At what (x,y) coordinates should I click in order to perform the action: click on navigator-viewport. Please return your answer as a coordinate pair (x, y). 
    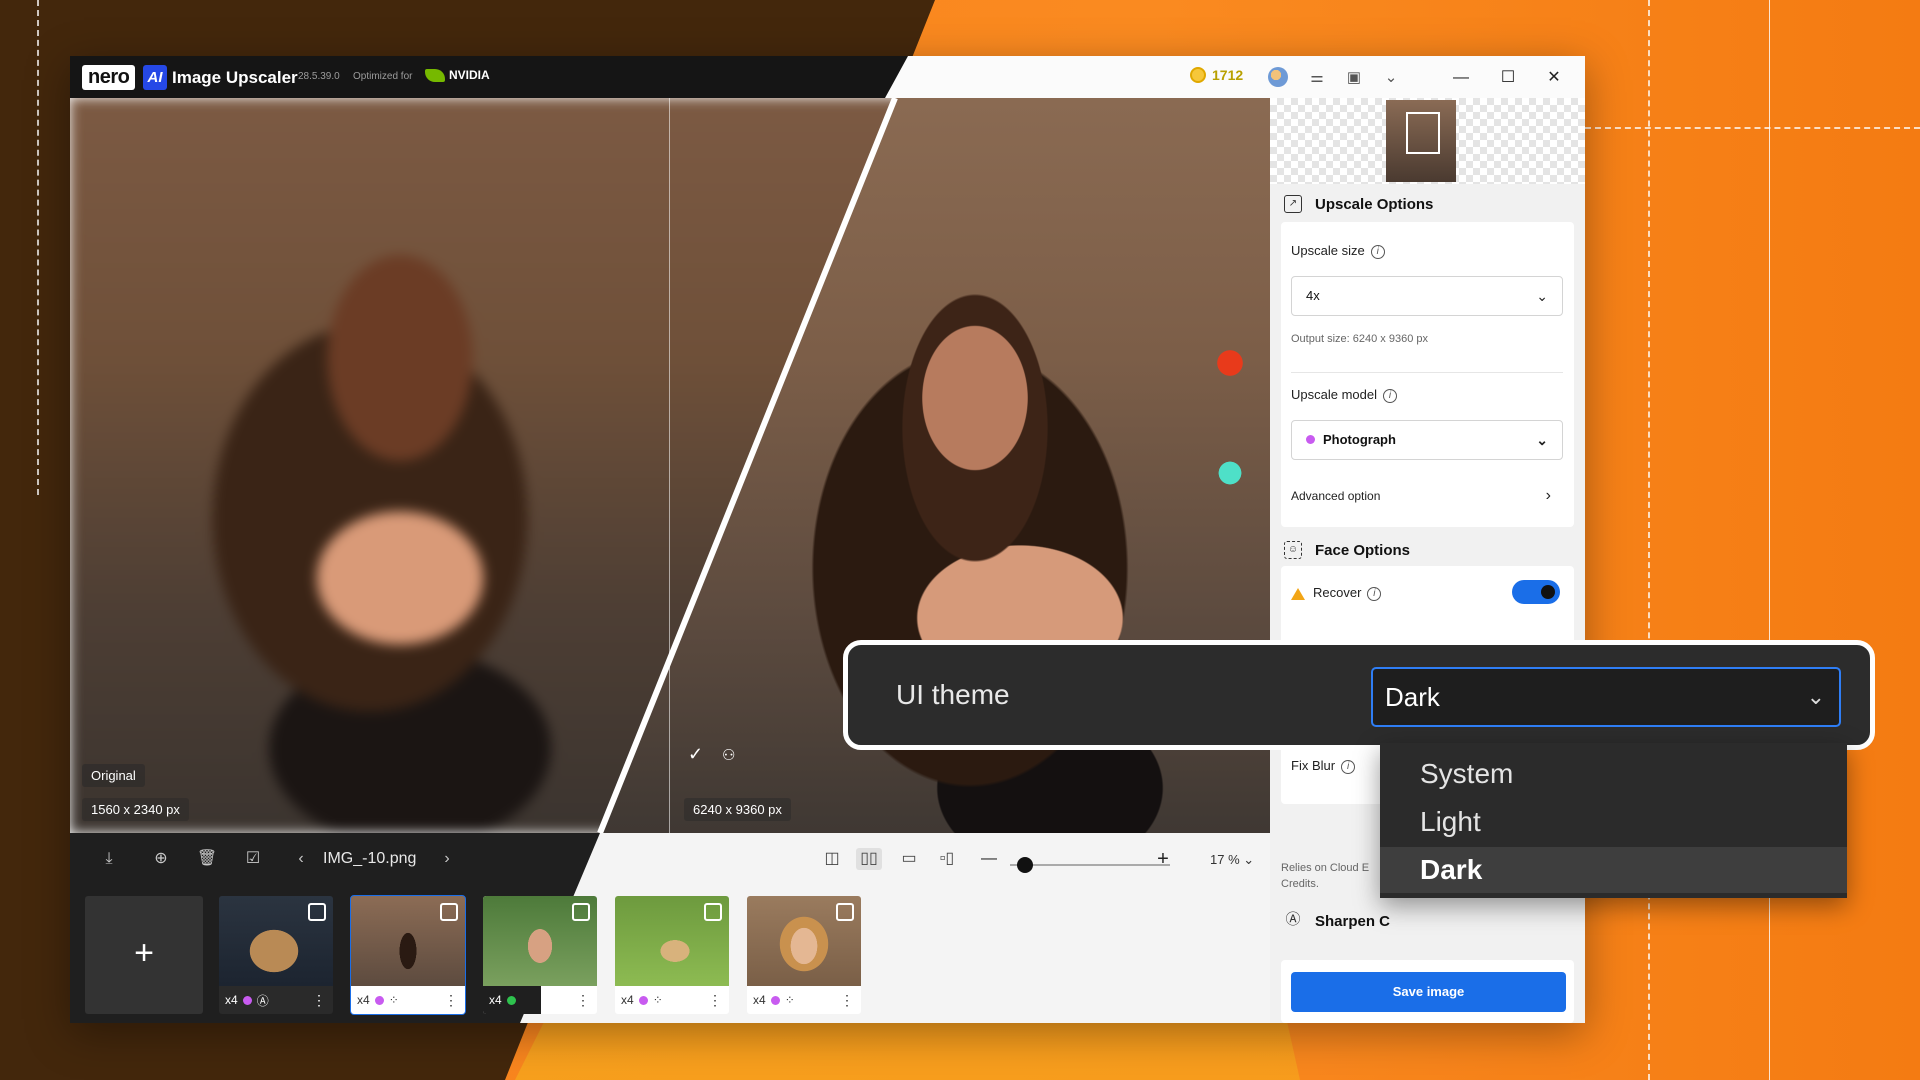
    Looking at the image, I should click on (1423, 133).